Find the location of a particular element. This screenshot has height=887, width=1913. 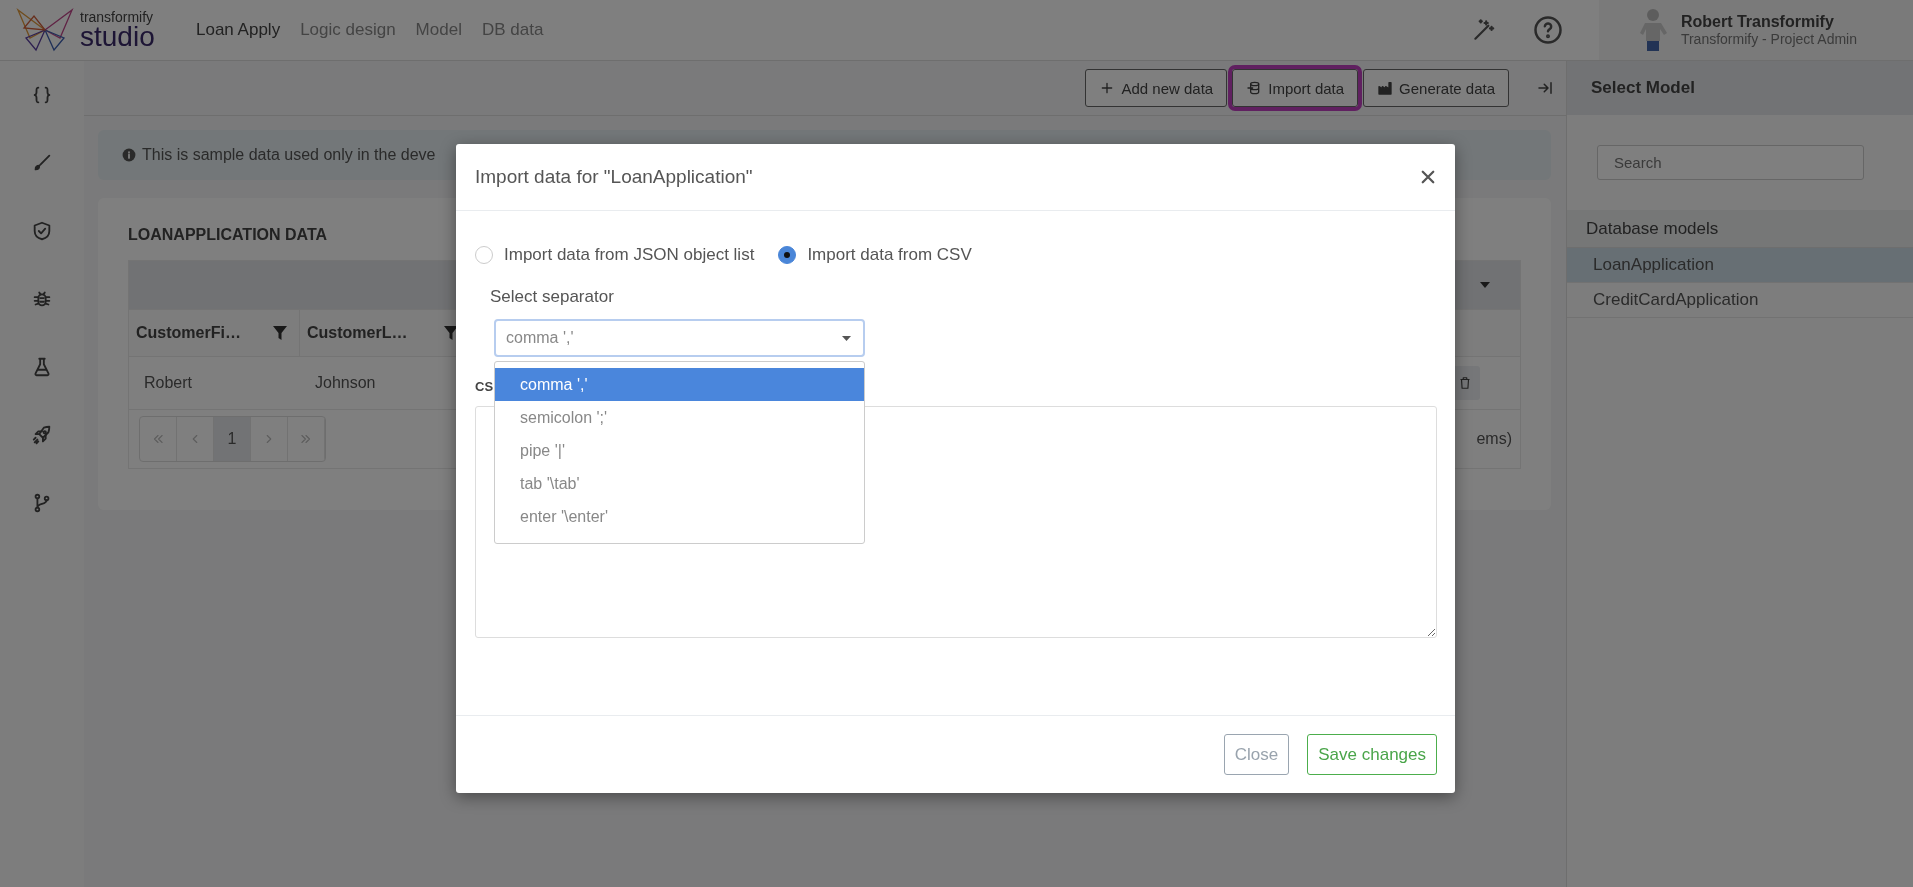

field-label: CS is located at coordinates (484, 386).